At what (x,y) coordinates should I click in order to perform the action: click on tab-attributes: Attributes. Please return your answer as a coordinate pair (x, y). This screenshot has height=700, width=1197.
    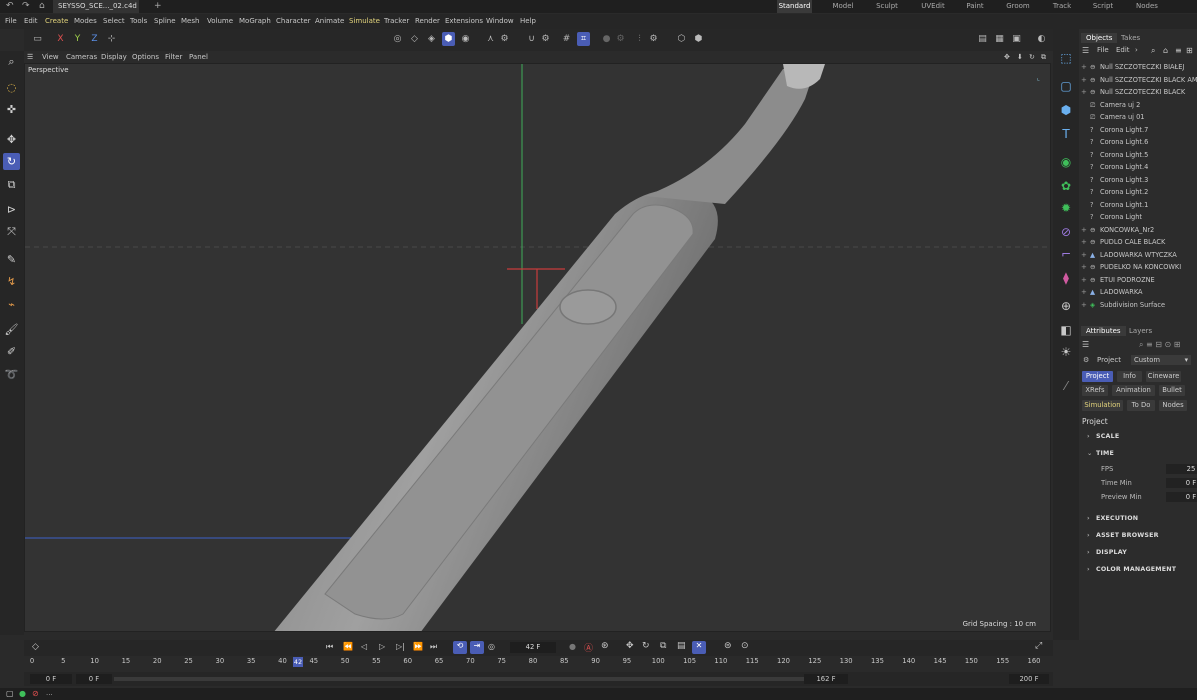
    Looking at the image, I should click on (1103, 331).